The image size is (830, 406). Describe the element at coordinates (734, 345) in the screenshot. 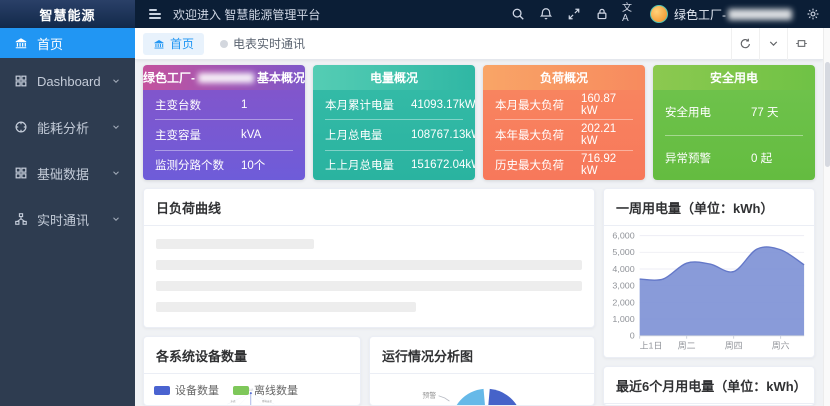

I see `svg-text: 周四` at that location.